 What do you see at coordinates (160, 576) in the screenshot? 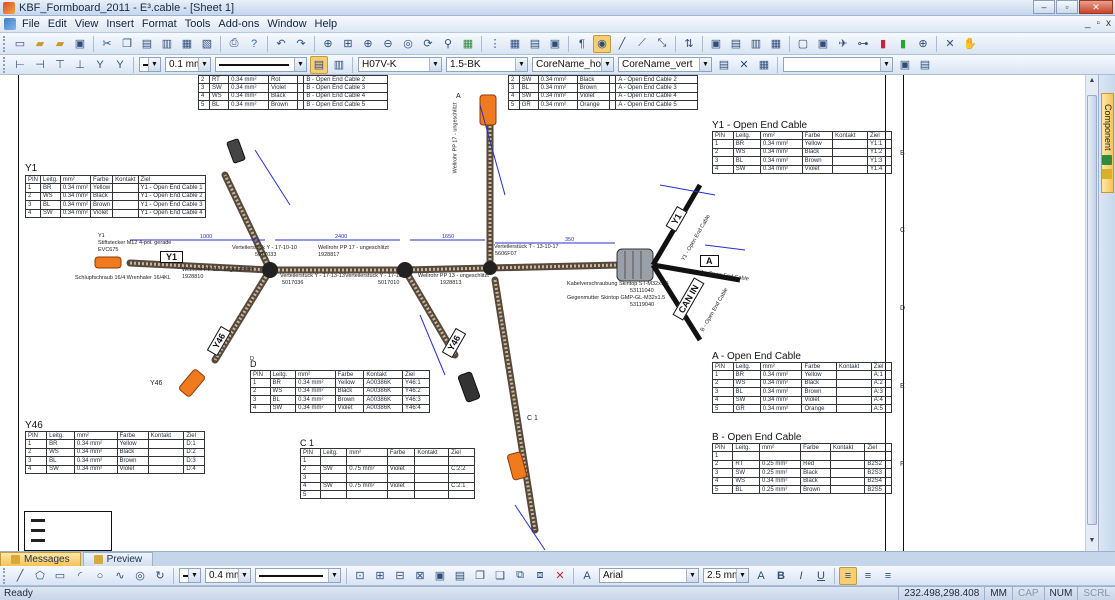
I see `rotate-icon: ↻` at bounding box center [160, 576].